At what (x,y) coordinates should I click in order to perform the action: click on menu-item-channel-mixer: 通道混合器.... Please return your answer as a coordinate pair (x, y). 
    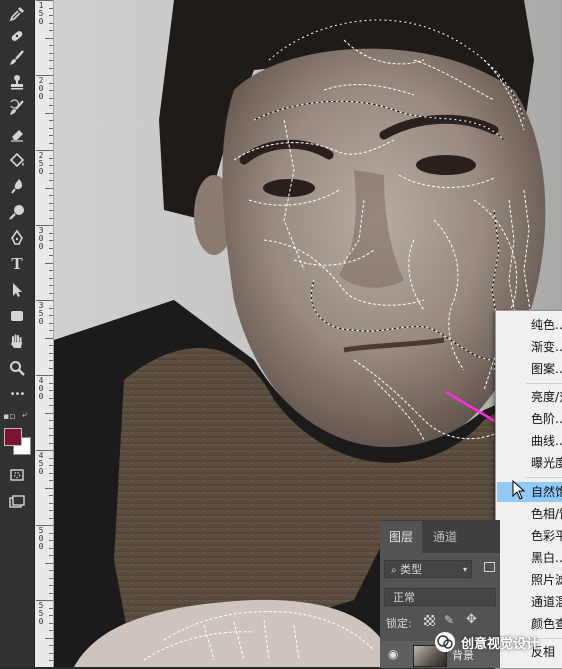
    Looking at the image, I should click on (529, 602).